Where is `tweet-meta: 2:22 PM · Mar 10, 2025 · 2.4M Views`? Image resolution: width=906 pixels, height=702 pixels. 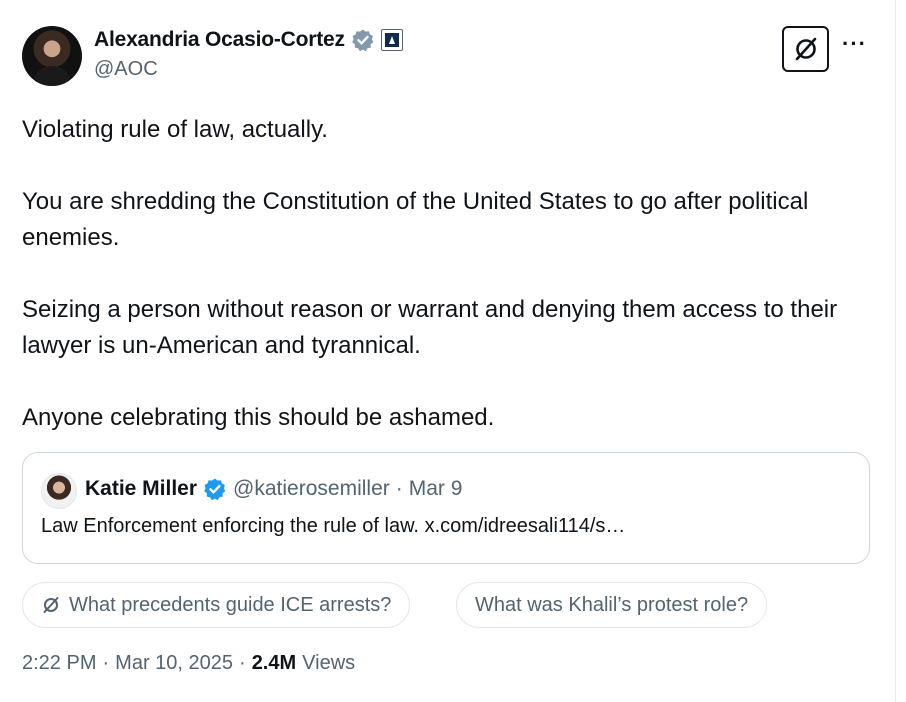
tweet-meta: 2:22 PM · Mar 10, 2025 · 2.4M Views is located at coordinates (188, 663).